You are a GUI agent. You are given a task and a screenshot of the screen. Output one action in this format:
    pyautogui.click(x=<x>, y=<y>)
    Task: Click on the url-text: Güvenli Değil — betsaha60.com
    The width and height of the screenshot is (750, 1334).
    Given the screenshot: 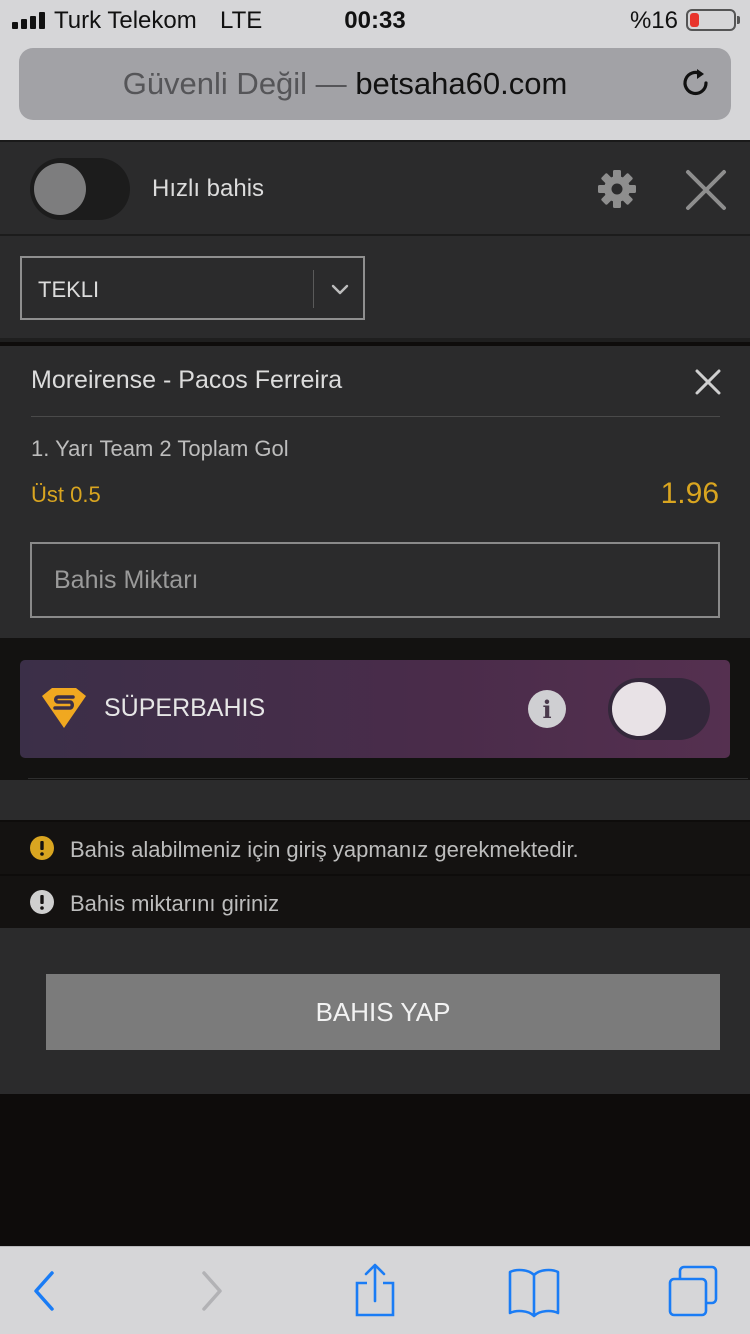 What is the action you would take?
    pyautogui.click(x=345, y=84)
    